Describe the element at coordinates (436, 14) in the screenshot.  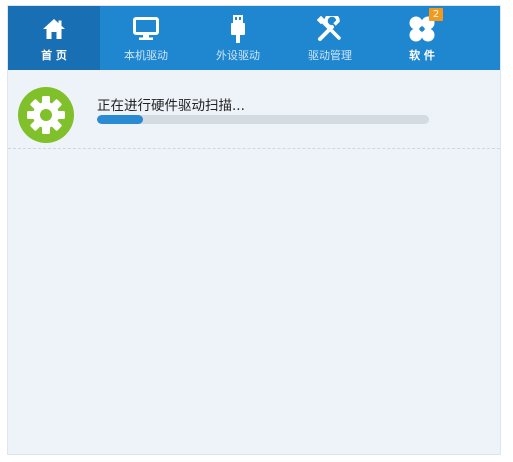
I see `update-count-badge: 2` at that location.